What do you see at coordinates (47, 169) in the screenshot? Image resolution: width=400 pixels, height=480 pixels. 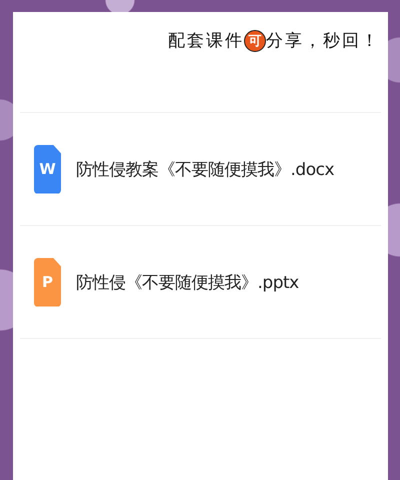 I see `file-icon: W` at bounding box center [47, 169].